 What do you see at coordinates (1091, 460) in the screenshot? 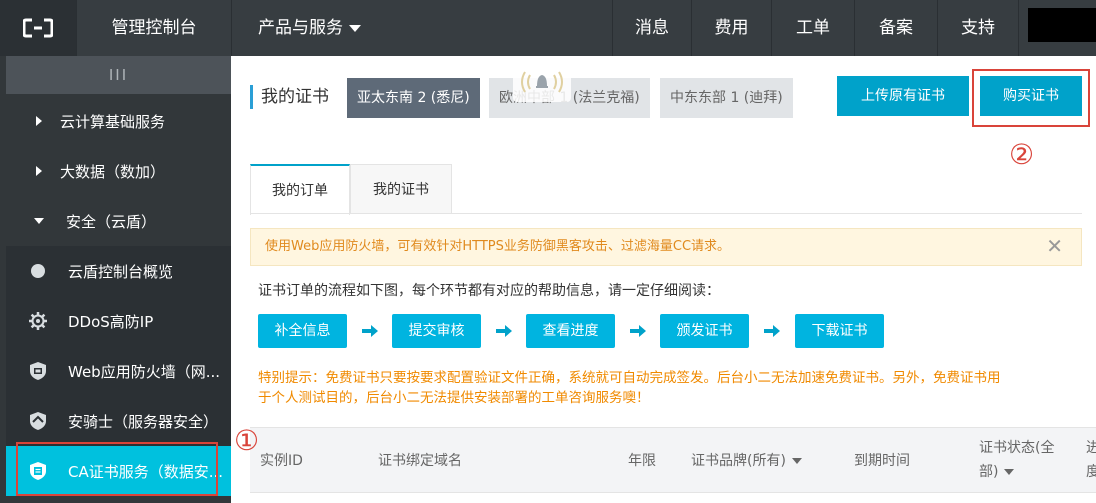
I see `th-progress: 进 度` at bounding box center [1091, 460].